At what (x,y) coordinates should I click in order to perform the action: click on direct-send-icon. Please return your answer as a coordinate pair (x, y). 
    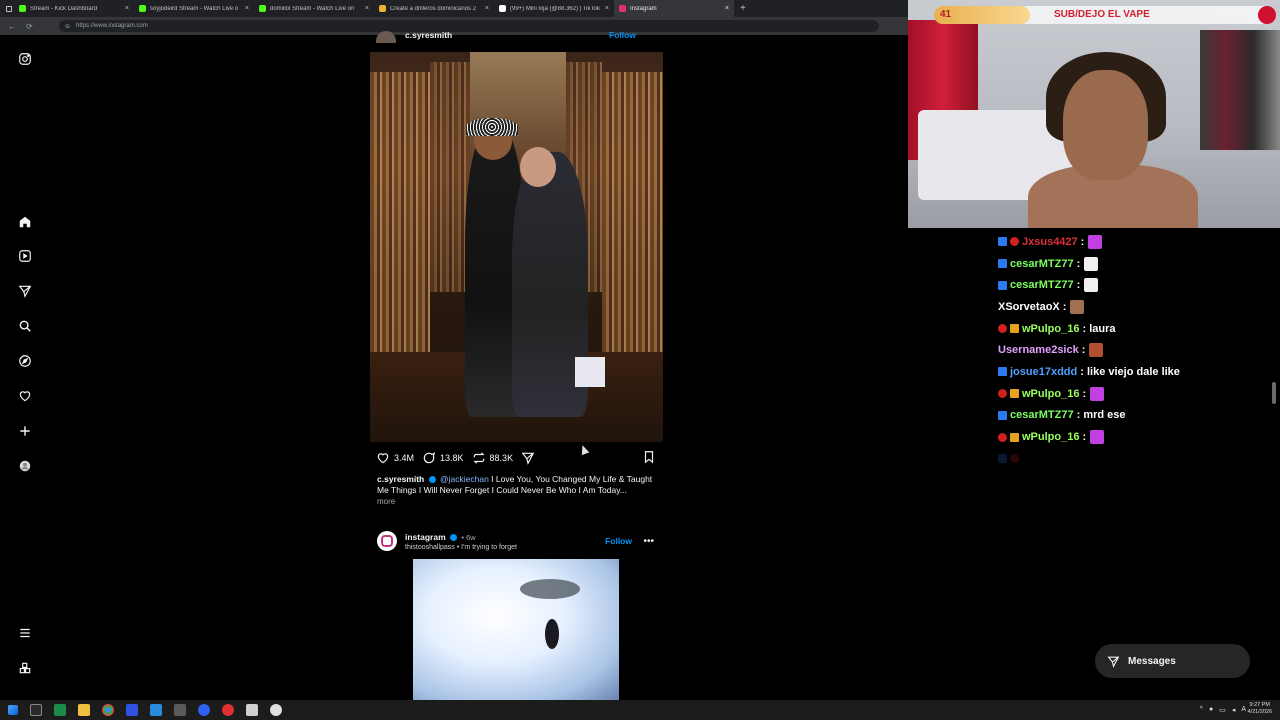
    Looking at the image, I should click on (25, 291).